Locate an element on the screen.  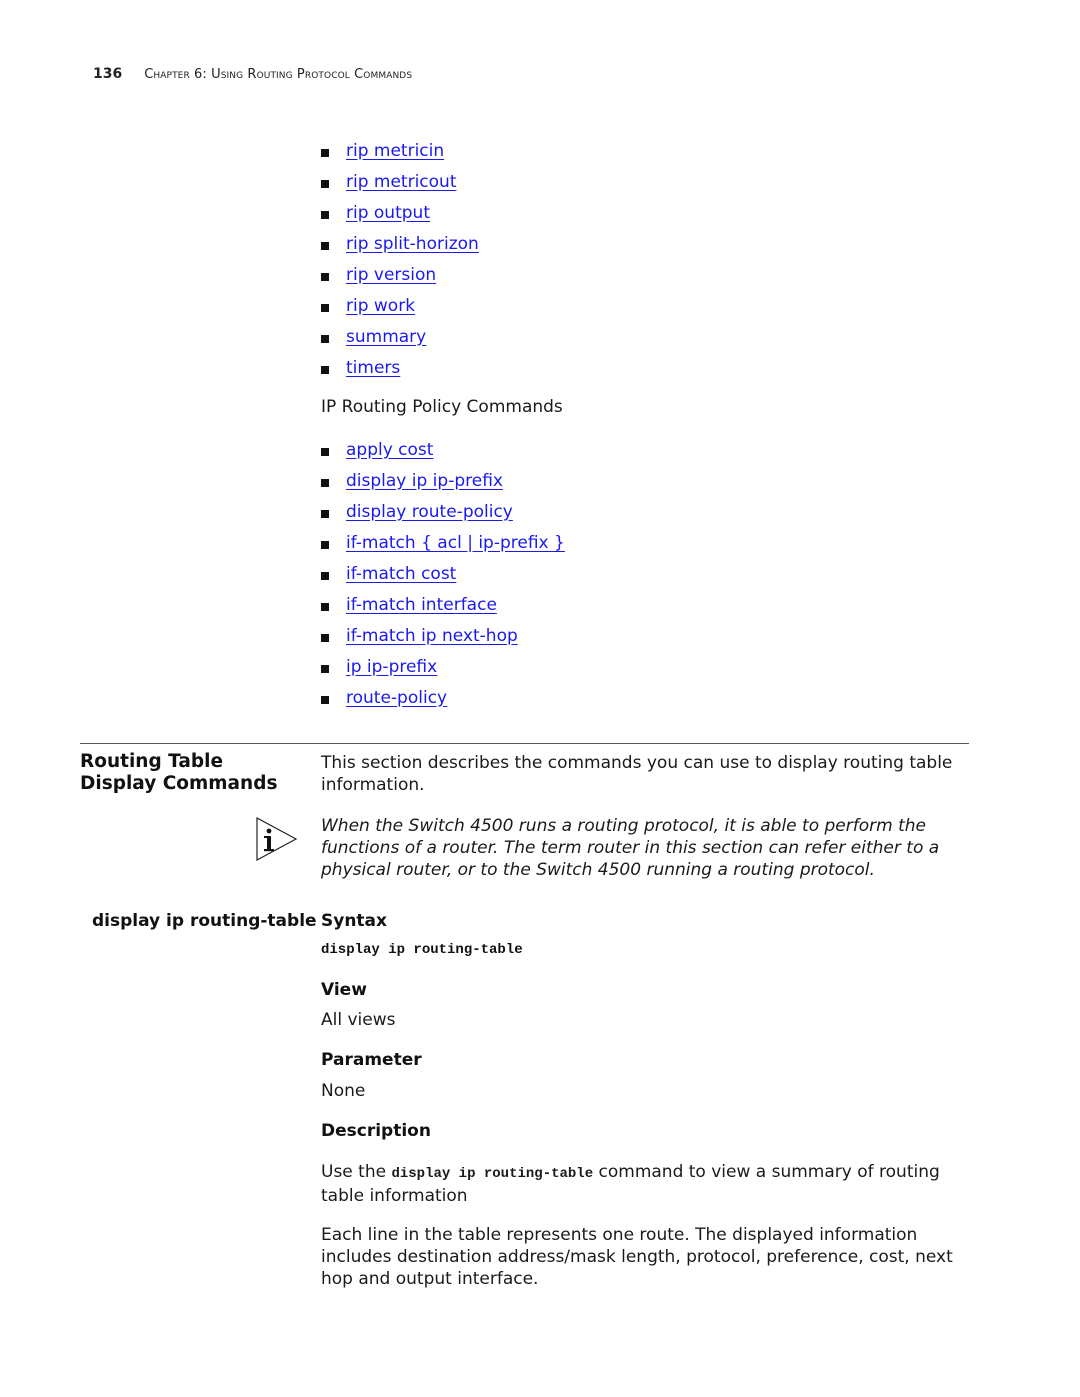
syntax-label: Syntax is located at coordinates (354, 921).